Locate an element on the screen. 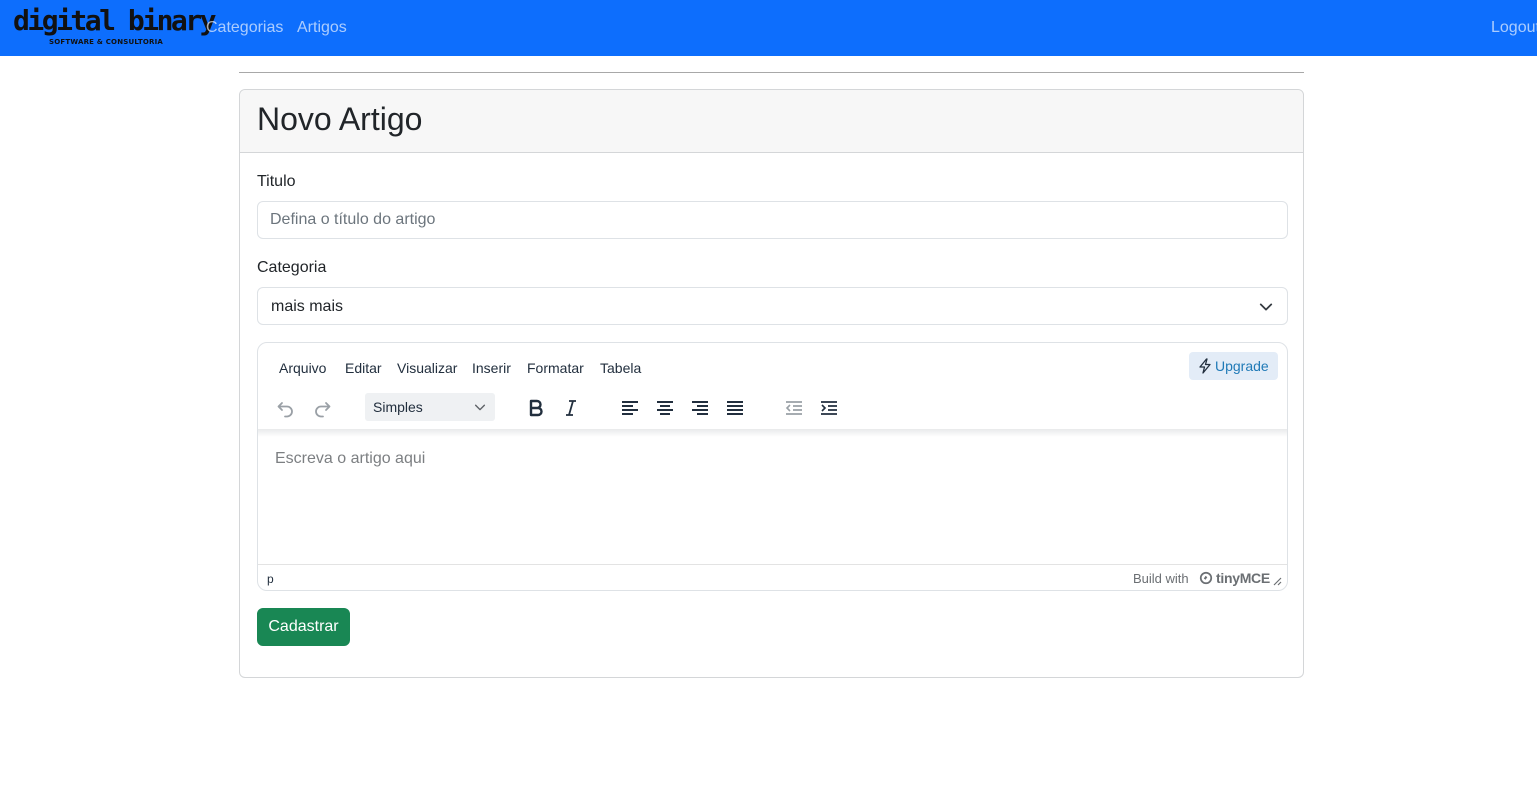  undo-icon is located at coordinates (285, 410).